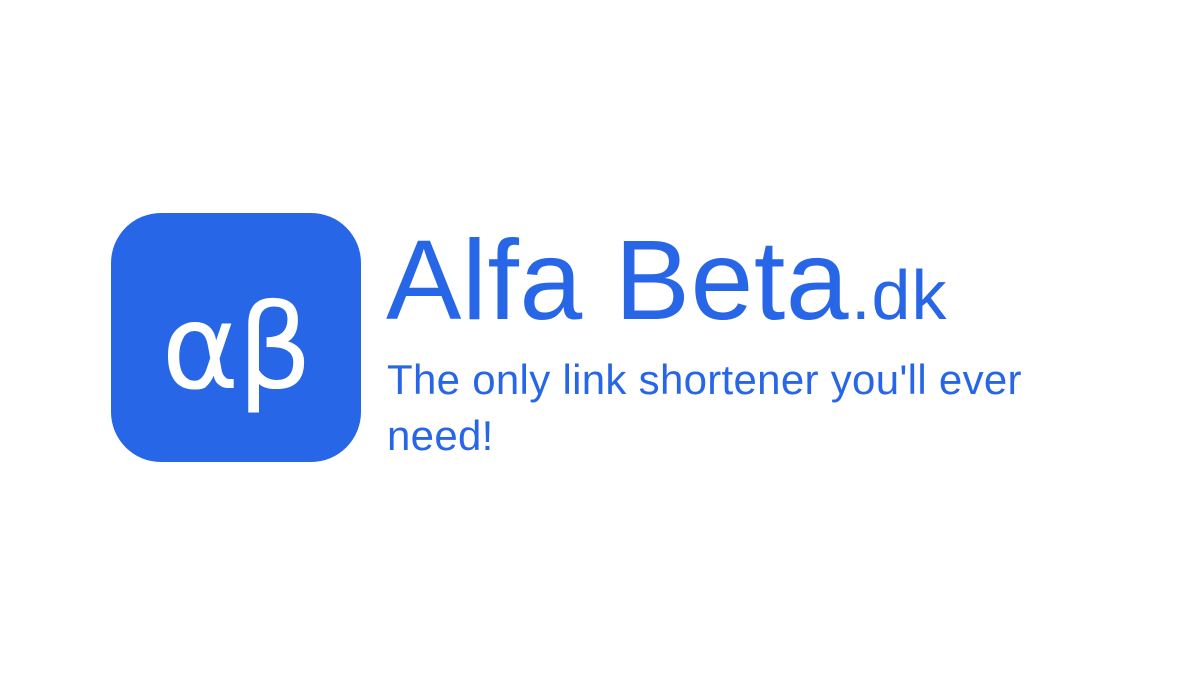 The width and height of the screenshot is (1200, 675). What do you see at coordinates (236, 346) in the screenshot?
I see `logo-alpha-beta-mark: αβ` at bounding box center [236, 346].